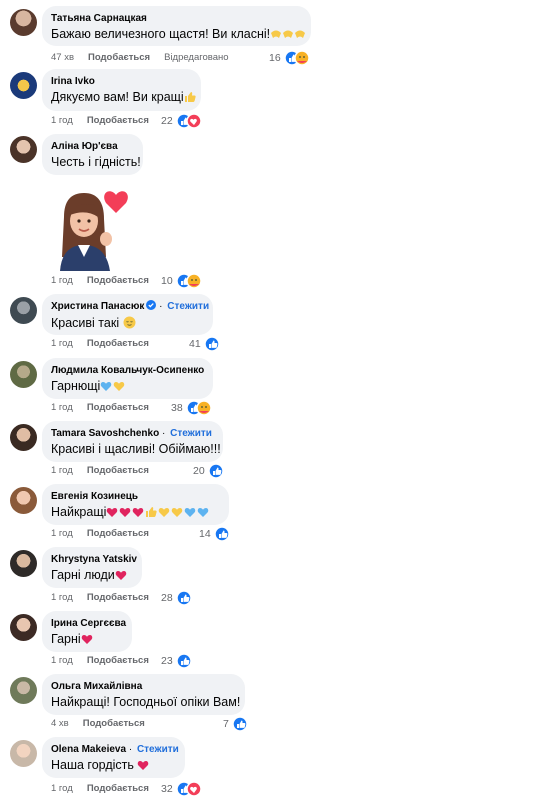  What do you see at coordinates (191, 408) in the screenshot?
I see `reaction-summary: 38` at bounding box center [191, 408].